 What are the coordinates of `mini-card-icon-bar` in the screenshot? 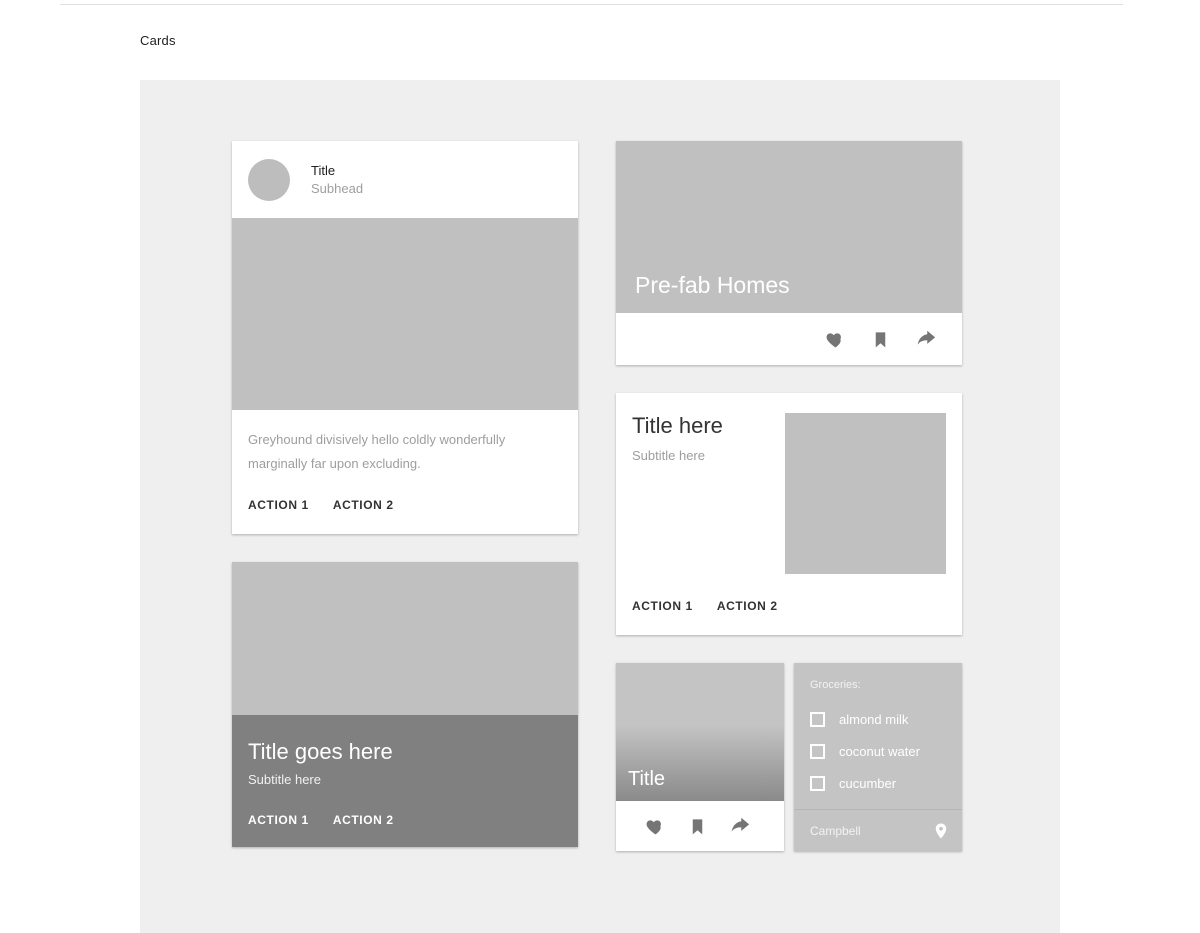 It's located at (700, 826).